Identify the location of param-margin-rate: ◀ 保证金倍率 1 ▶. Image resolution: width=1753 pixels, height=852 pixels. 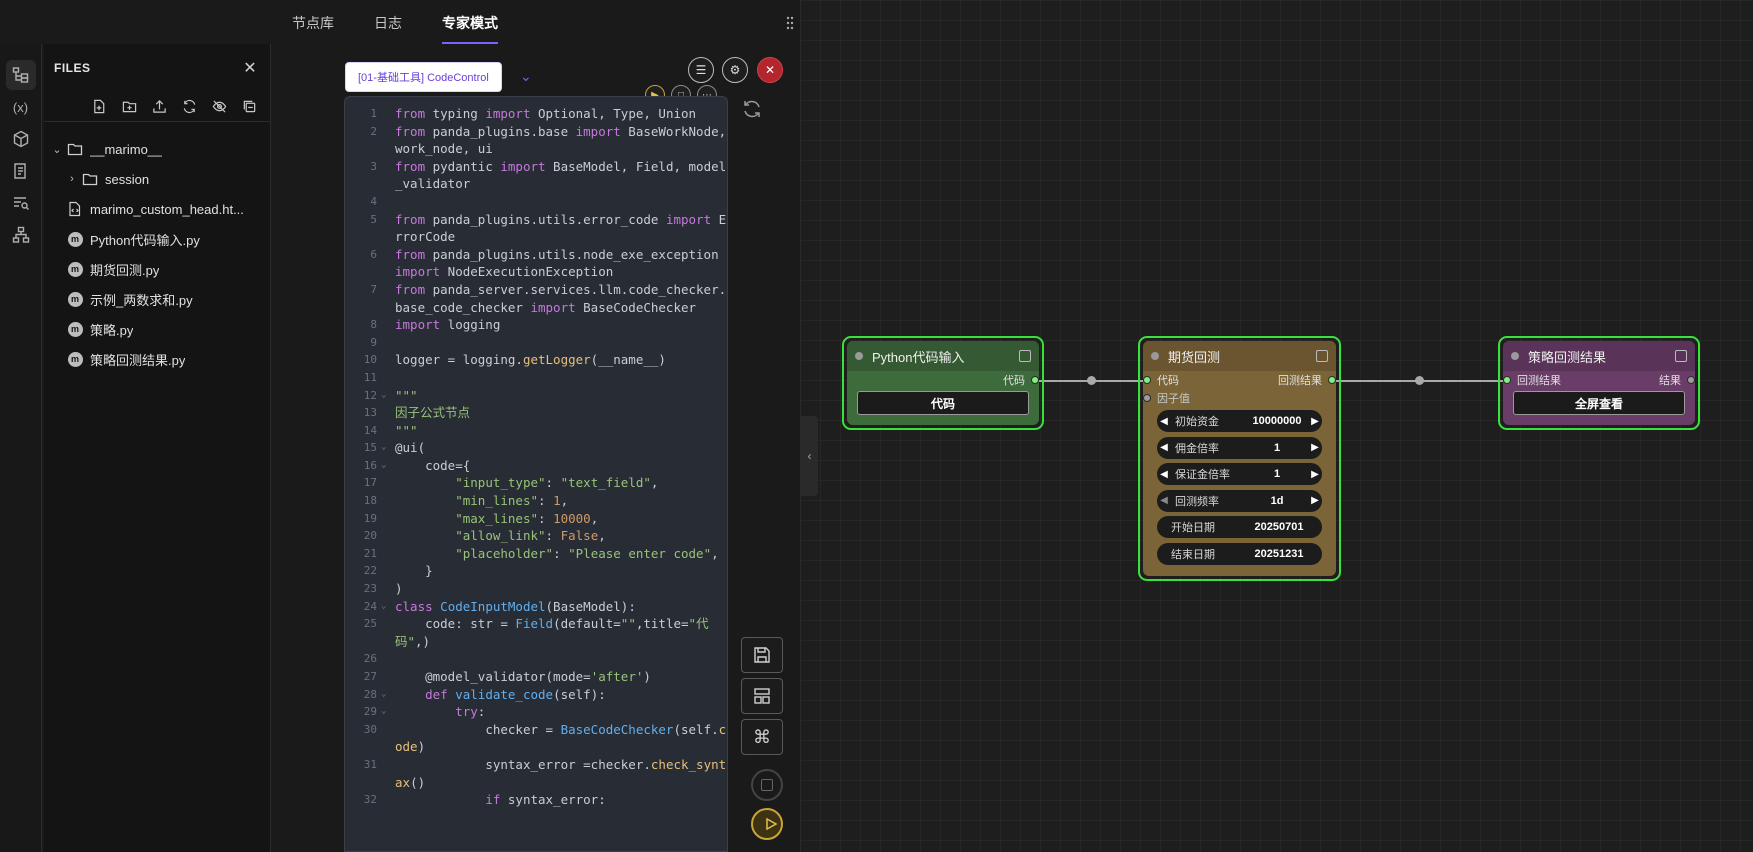
(1239, 474).